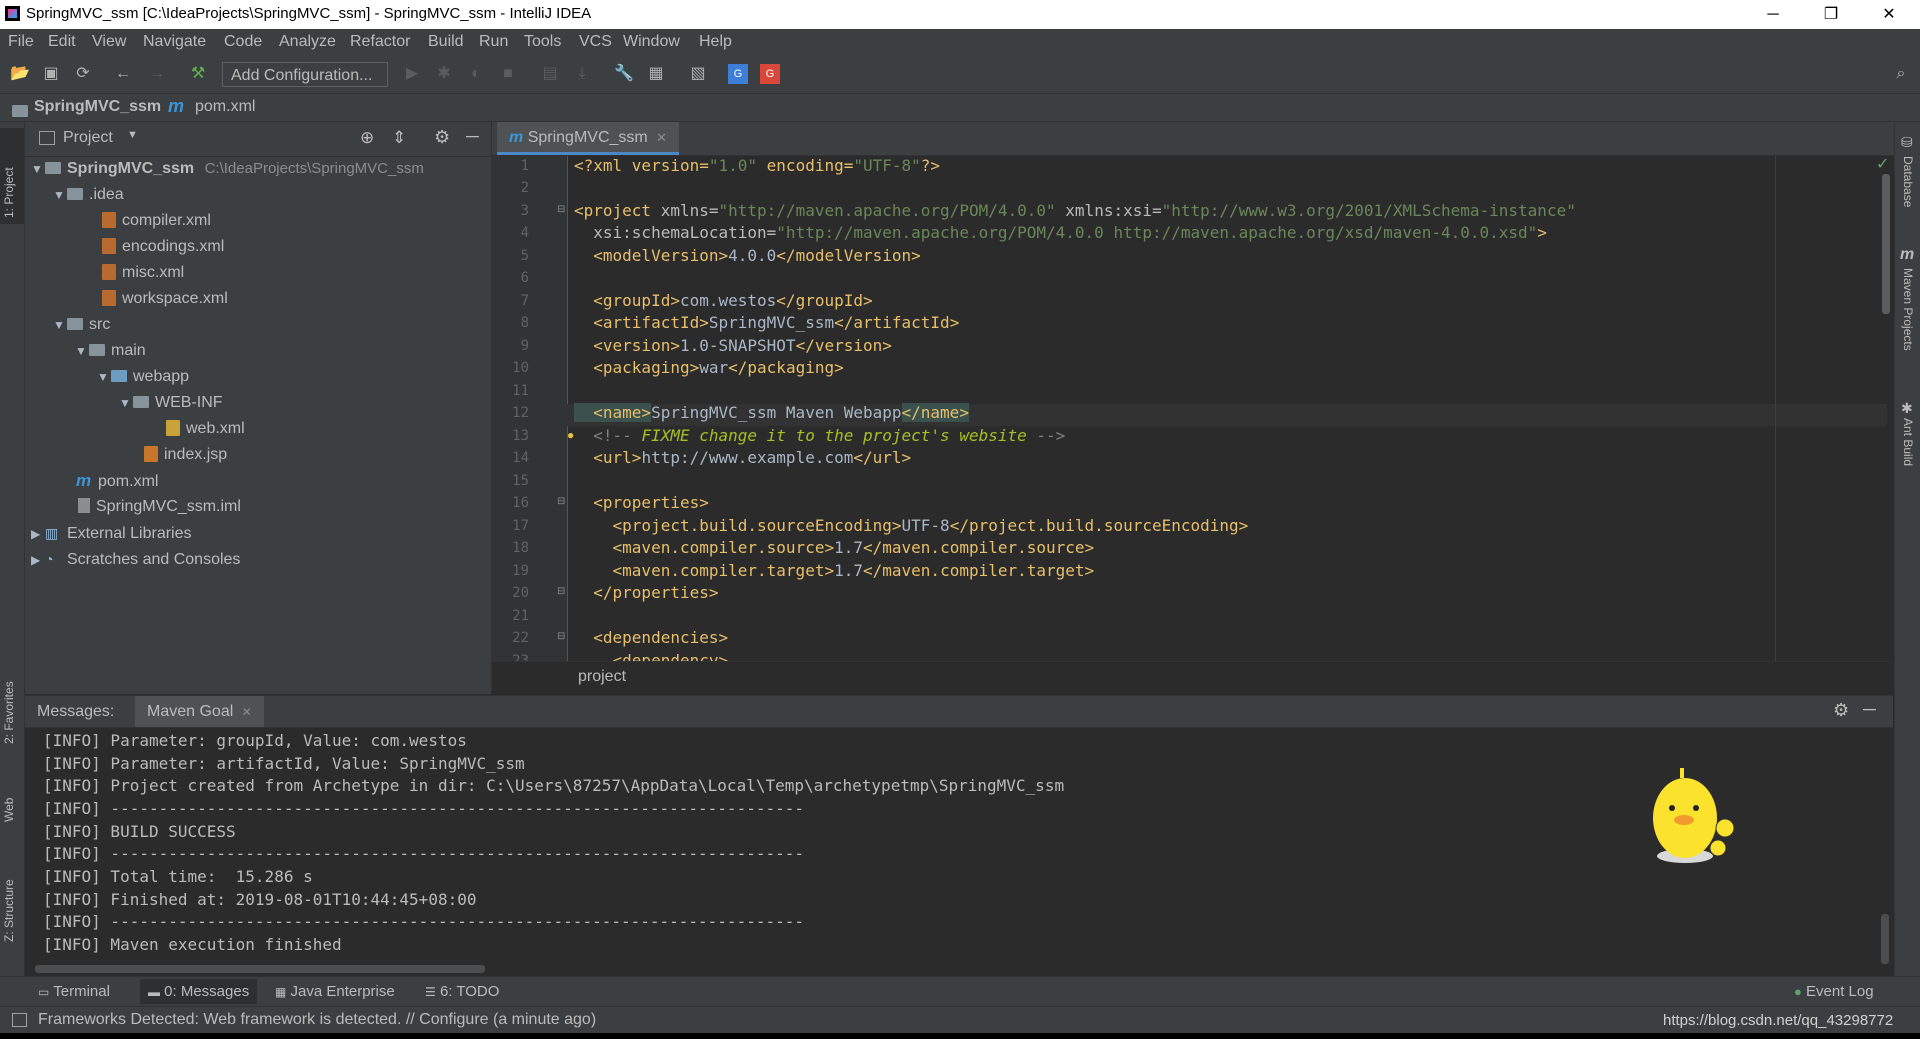 Image resolution: width=1920 pixels, height=1039 pixels. Describe the element at coordinates (1889, 14) in the screenshot. I see `close-button: ✕` at that location.